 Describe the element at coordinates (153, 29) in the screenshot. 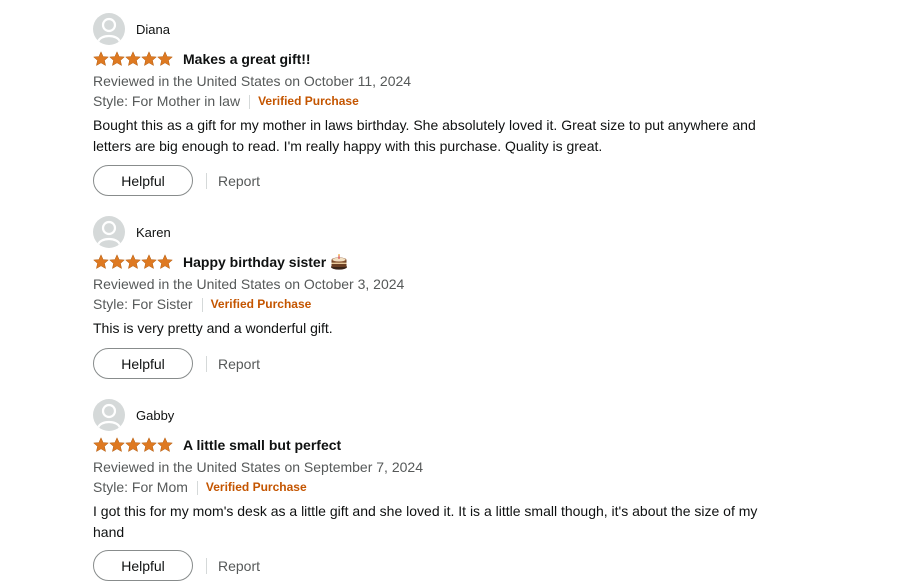

I see `reviewer-name: Diana` at that location.